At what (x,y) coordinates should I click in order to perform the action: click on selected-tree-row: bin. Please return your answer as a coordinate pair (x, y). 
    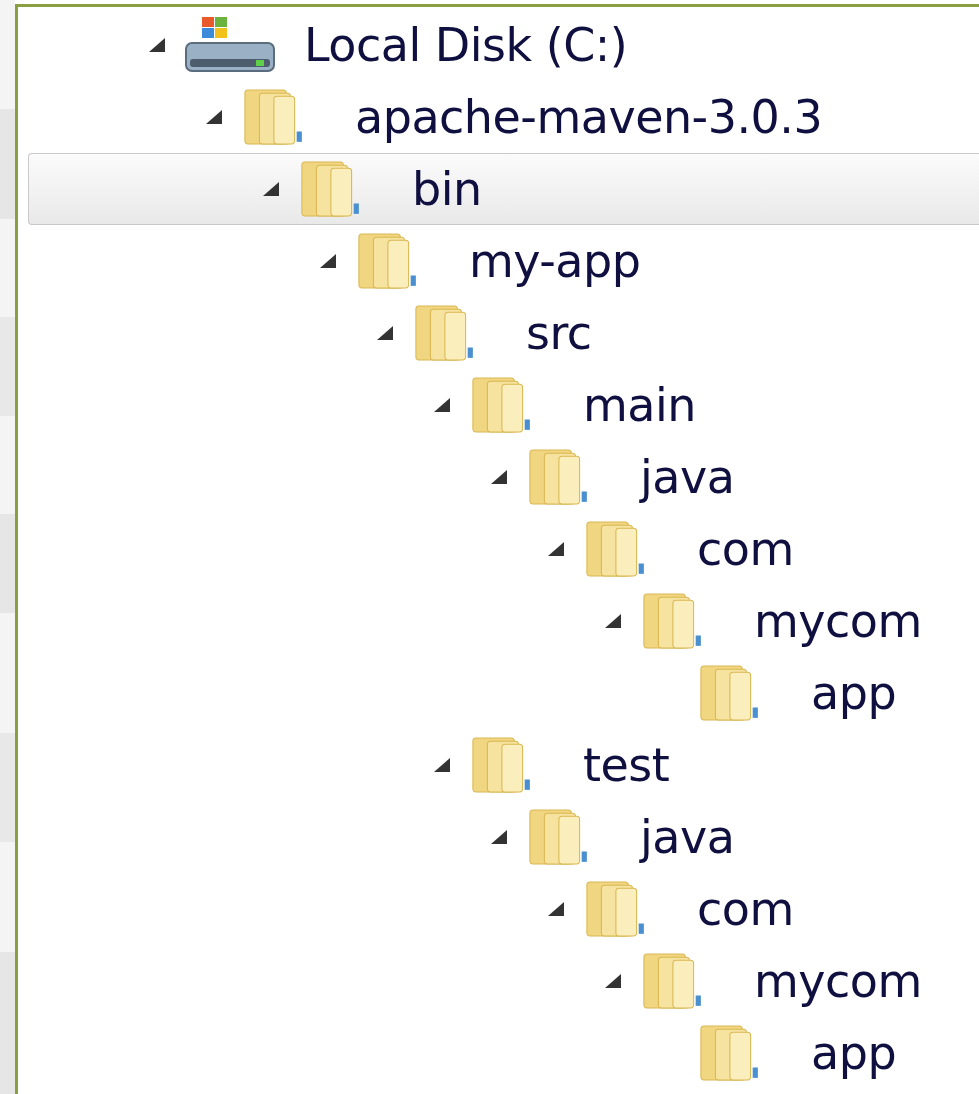
    Looking at the image, I should click on (503, 189).